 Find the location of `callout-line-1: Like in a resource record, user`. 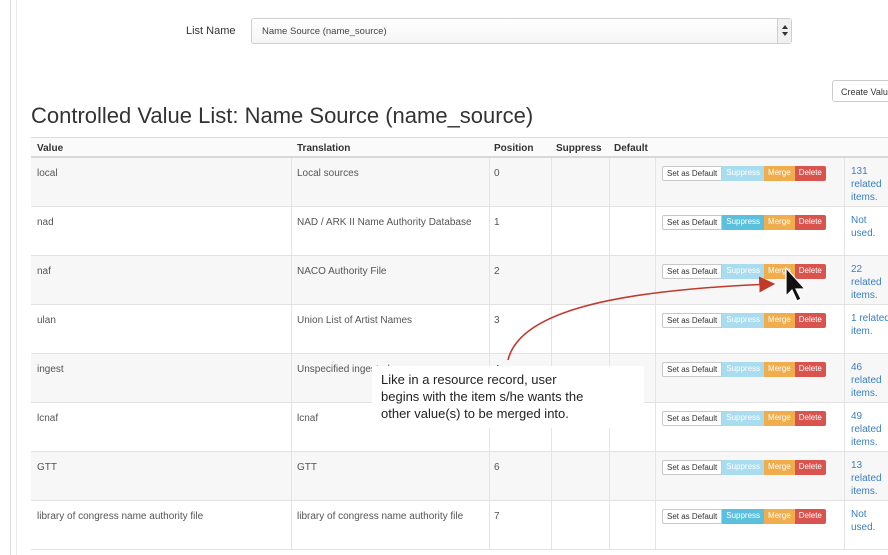

callout-line-1: Like in a resource record, user is located at coordinates (469, 379).